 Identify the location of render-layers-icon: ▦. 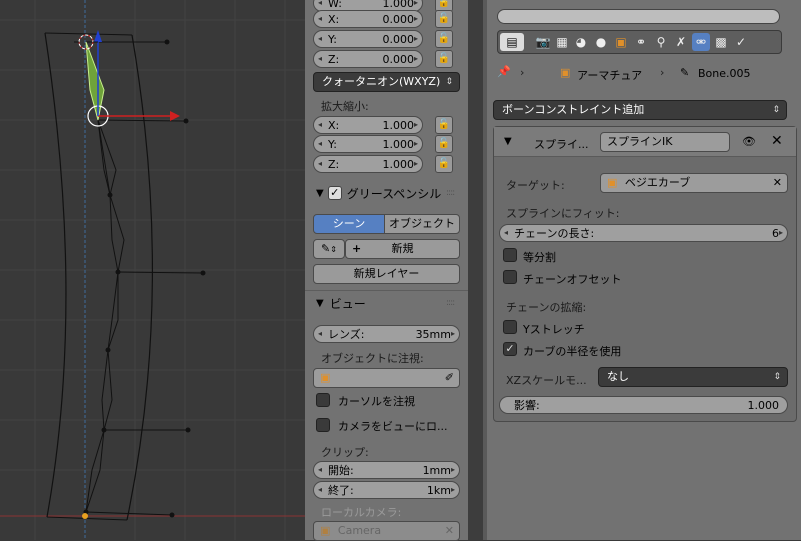
(562, 42).